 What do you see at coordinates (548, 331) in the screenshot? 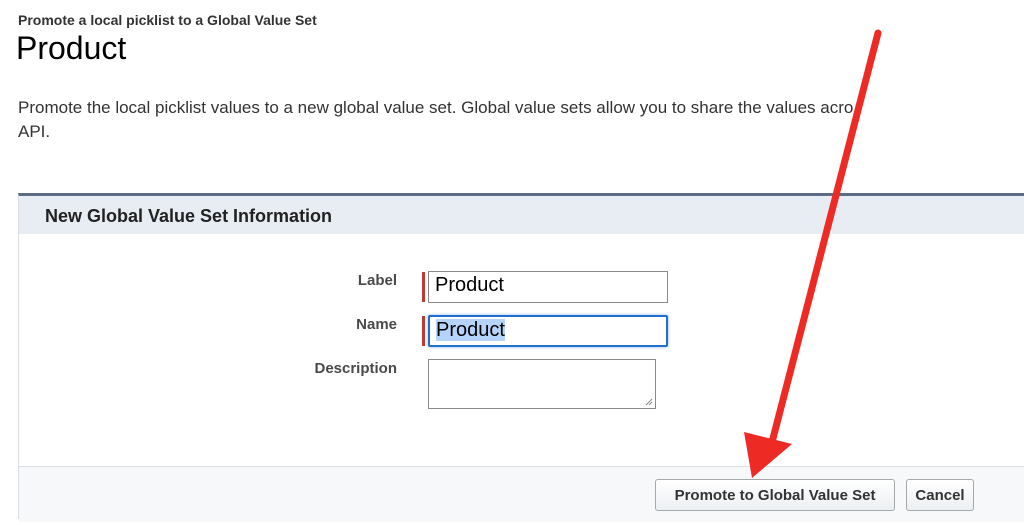
I see `name-input: Product` at bounding box center [548, 331].